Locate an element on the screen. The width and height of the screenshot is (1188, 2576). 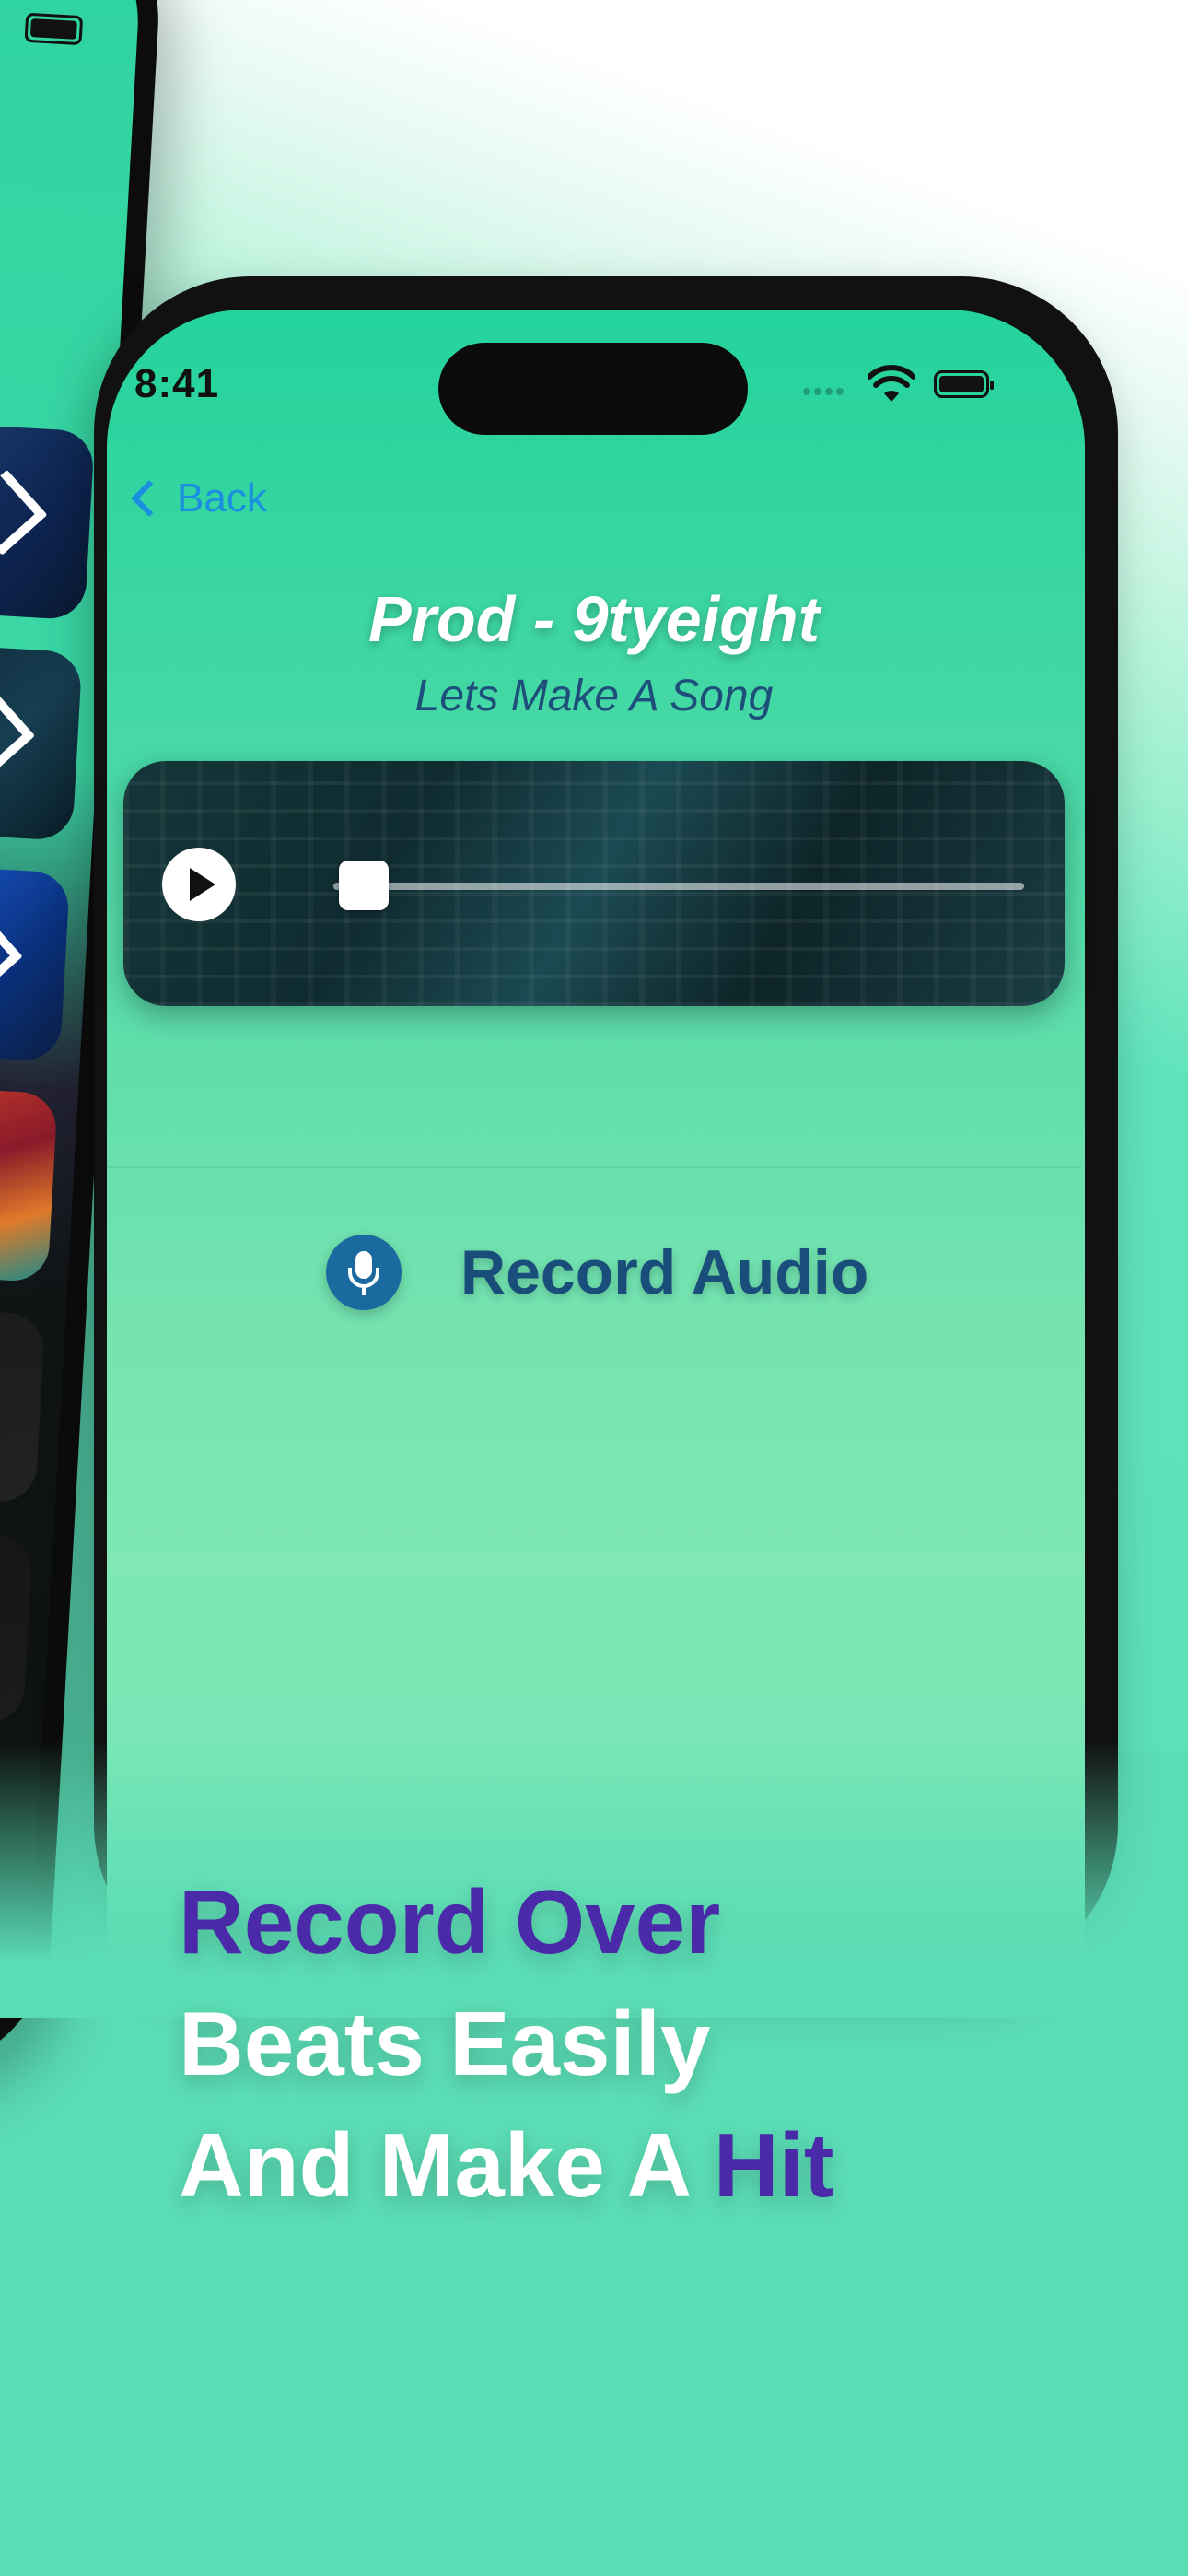
record-audio-label: Record Audio is located at coordinates (664, 1272).